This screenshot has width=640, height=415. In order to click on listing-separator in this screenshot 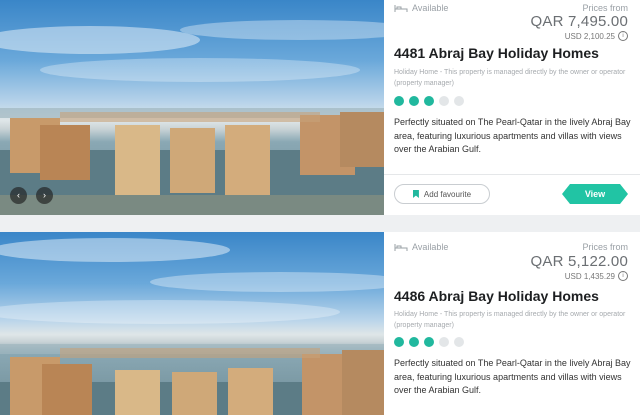, I will do `click(320, 223)`.